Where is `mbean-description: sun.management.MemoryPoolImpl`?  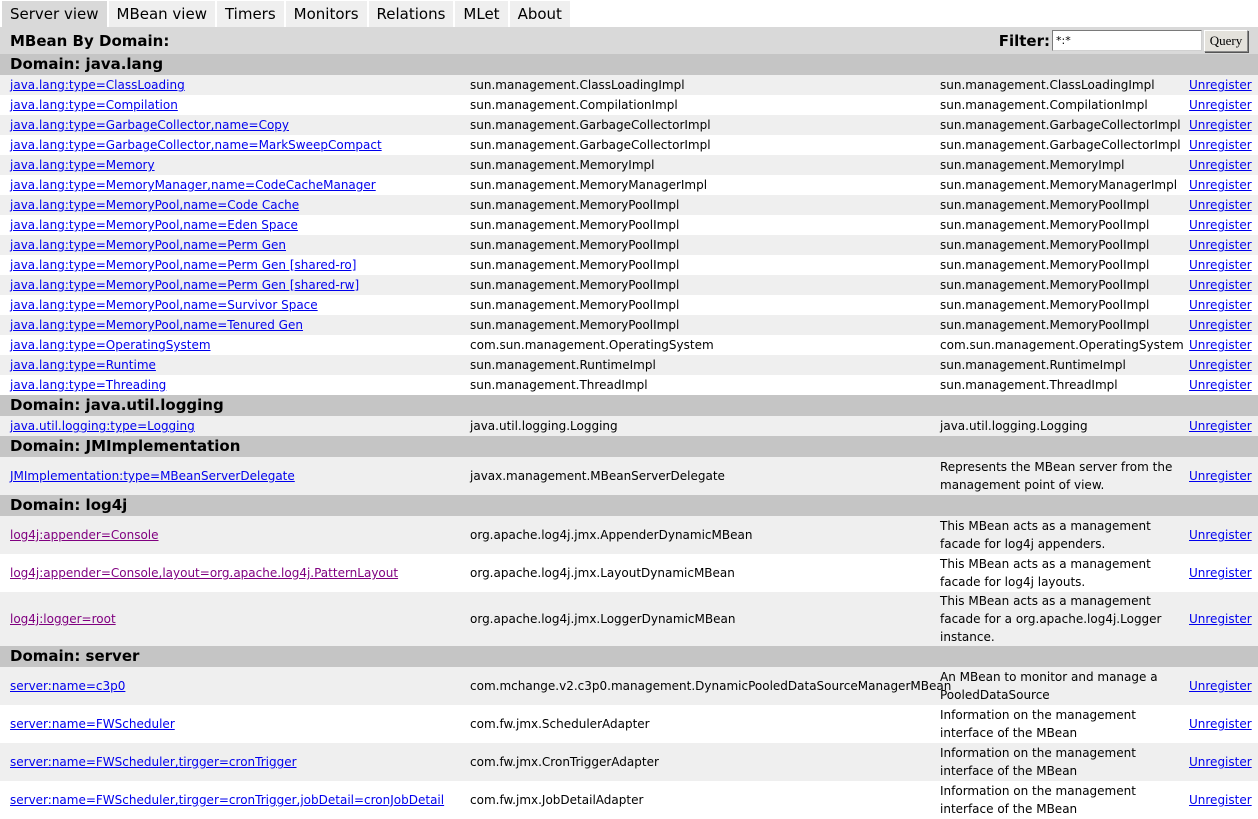 mbean-description: sun.management.MemoryPoolImpl is located at coordinates (1055, 225).